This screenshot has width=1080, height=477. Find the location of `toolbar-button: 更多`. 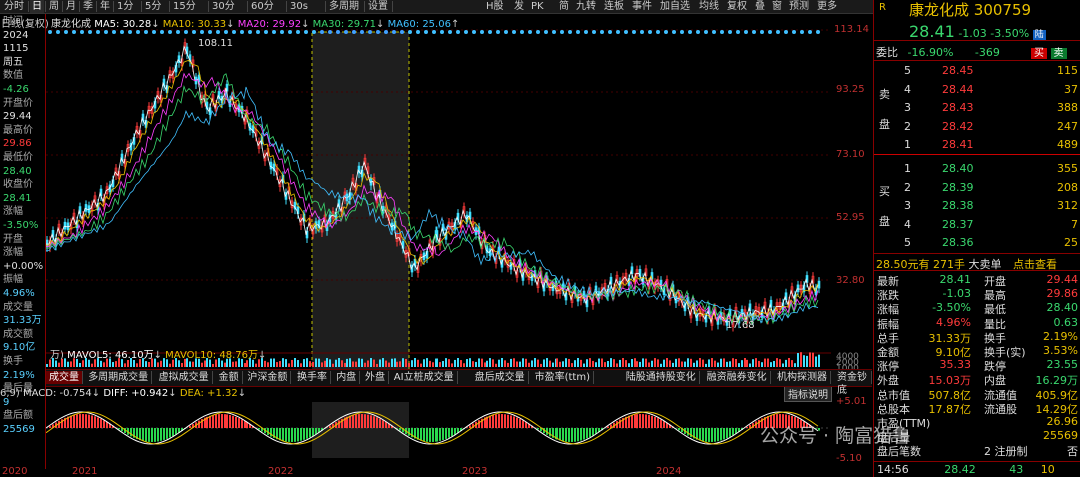

toolbar-button: 更多 is located at coordinates (827, 6).